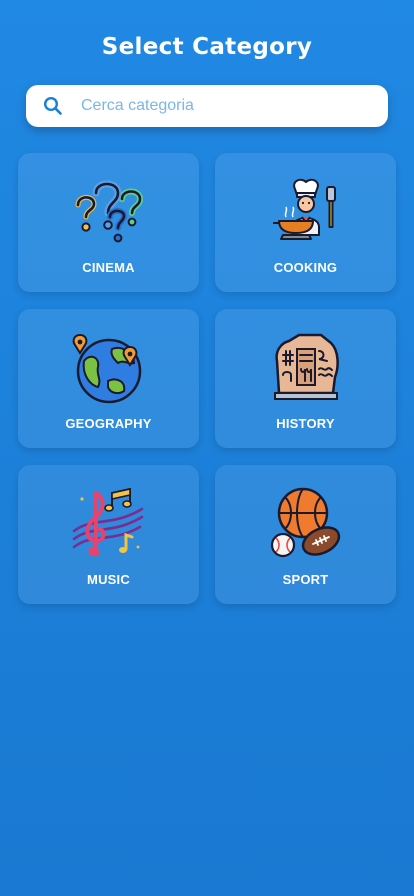 The width and height of the screenshot is (414, 896). Describe the element at coordinates (107, 522) in the screenshot. I see `treble-clef-notes-icon` at that location.